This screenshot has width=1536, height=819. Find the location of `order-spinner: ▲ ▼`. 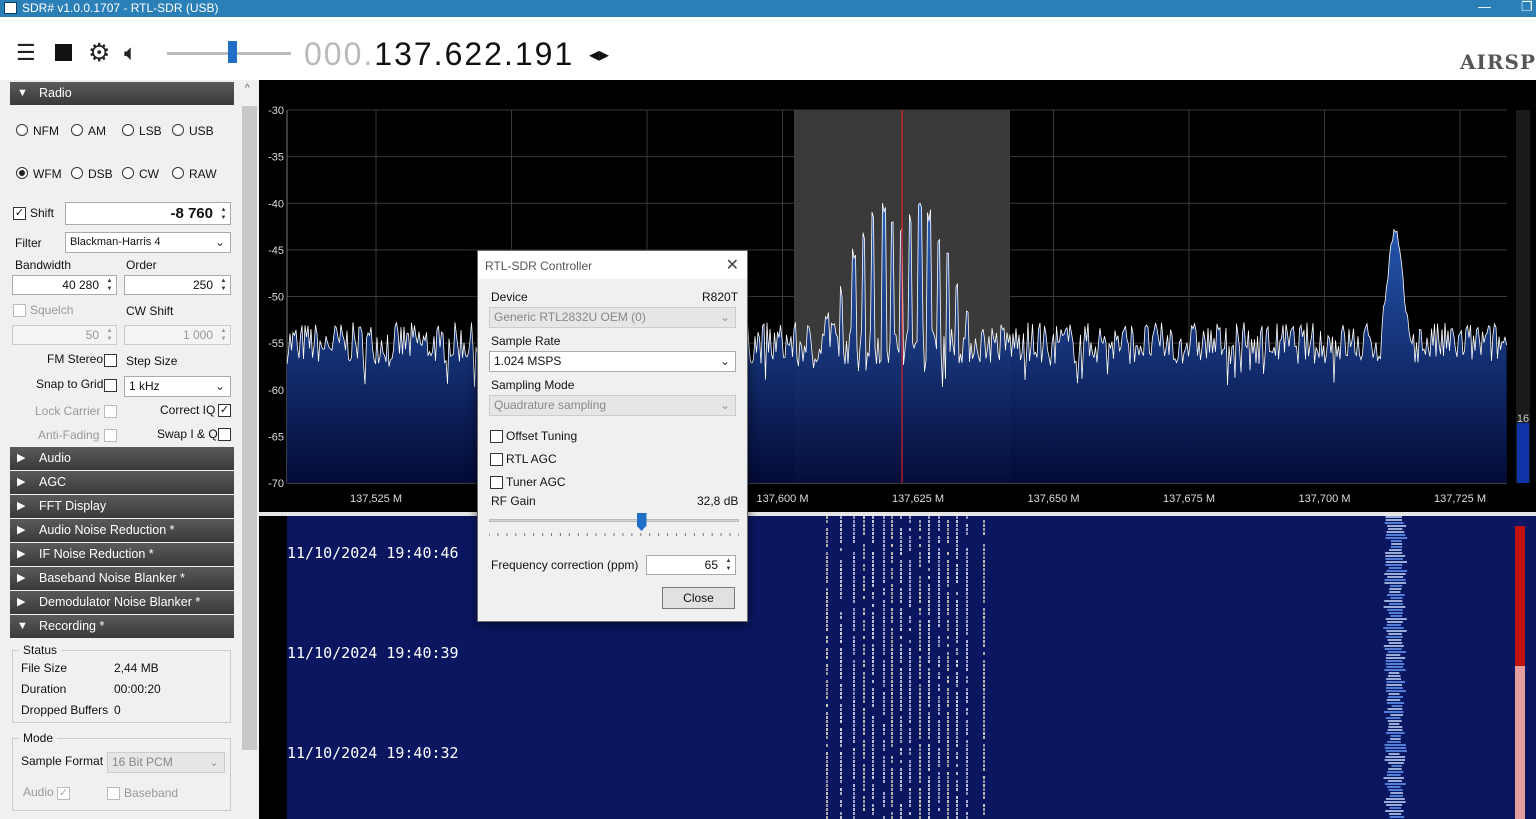

order-spinner: ▲ ▼ is located at coordinates (223, 285).